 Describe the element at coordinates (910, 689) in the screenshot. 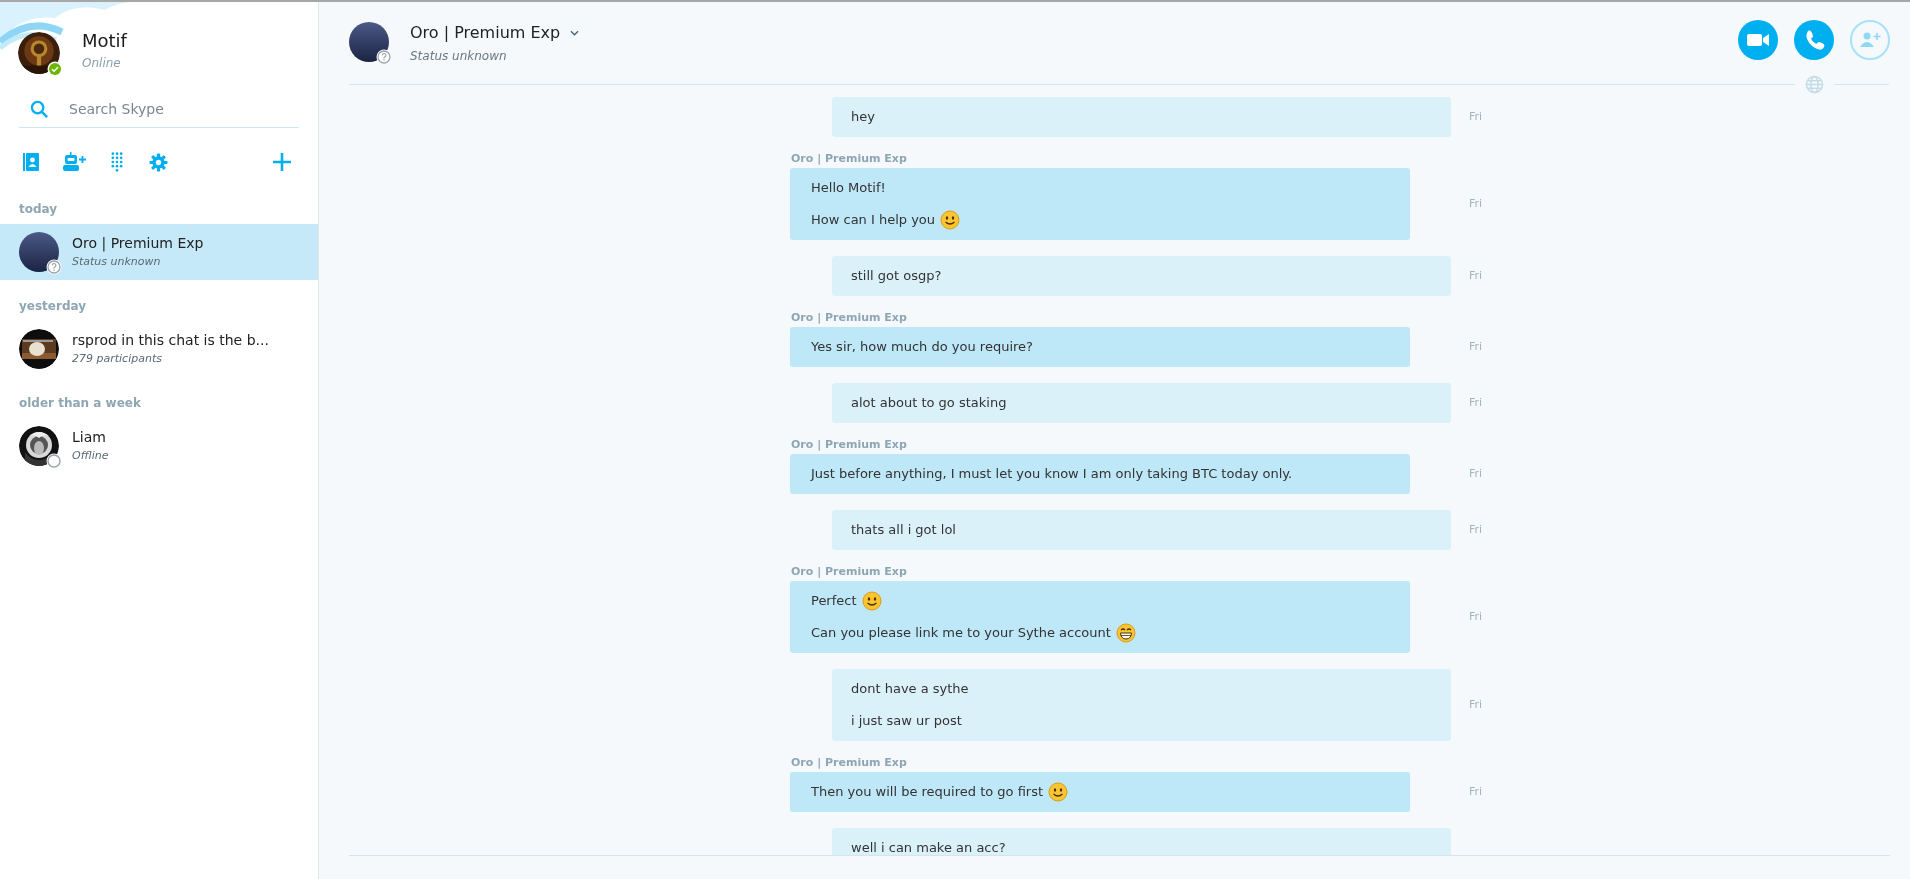

I see `message-text: dont have a sythe` at that location.